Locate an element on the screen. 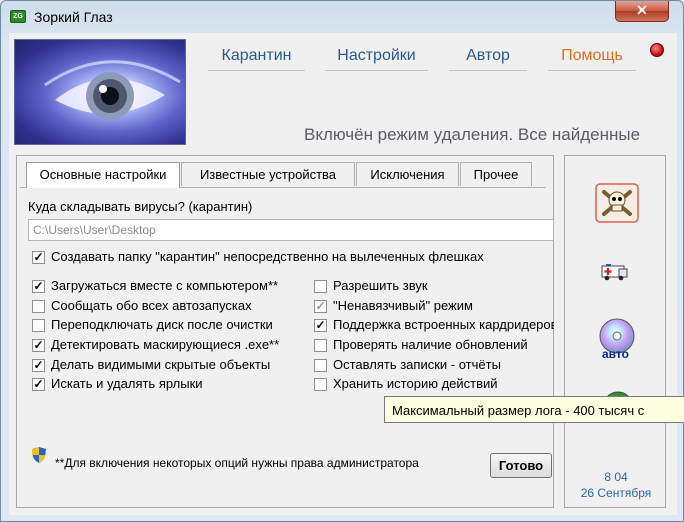  tab-known-devices: Известные устройства is located at coordinates (268, 174).